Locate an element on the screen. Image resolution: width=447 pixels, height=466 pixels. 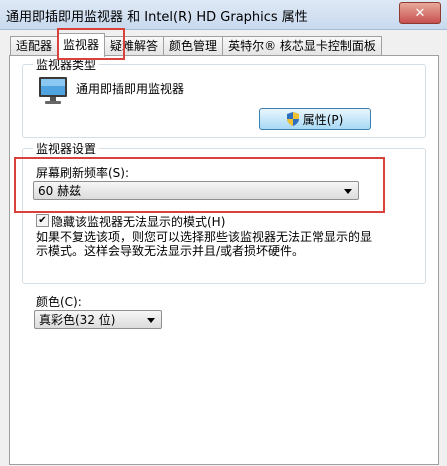
window-title: 通用即插即用监视器 和 Intel(R) HD Graphics 属性 is located at coordinates (157, 17).